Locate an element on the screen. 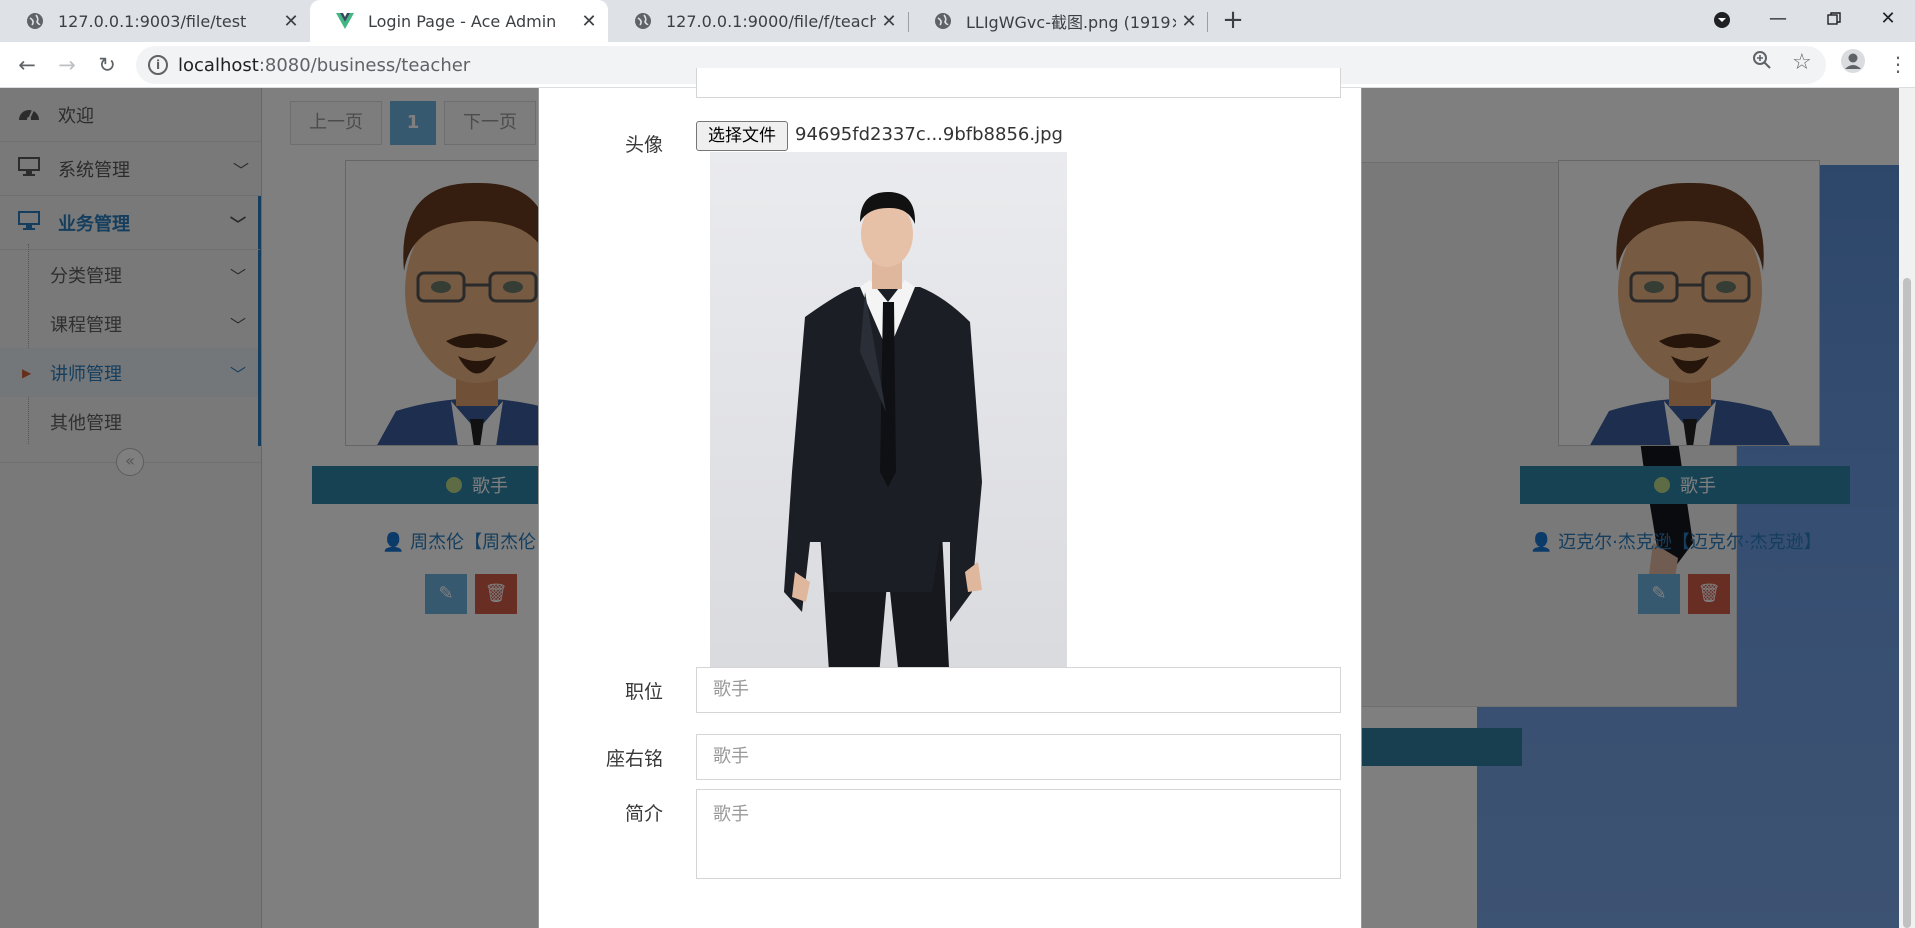  restore-icon is located at coordinates (1834, 18).